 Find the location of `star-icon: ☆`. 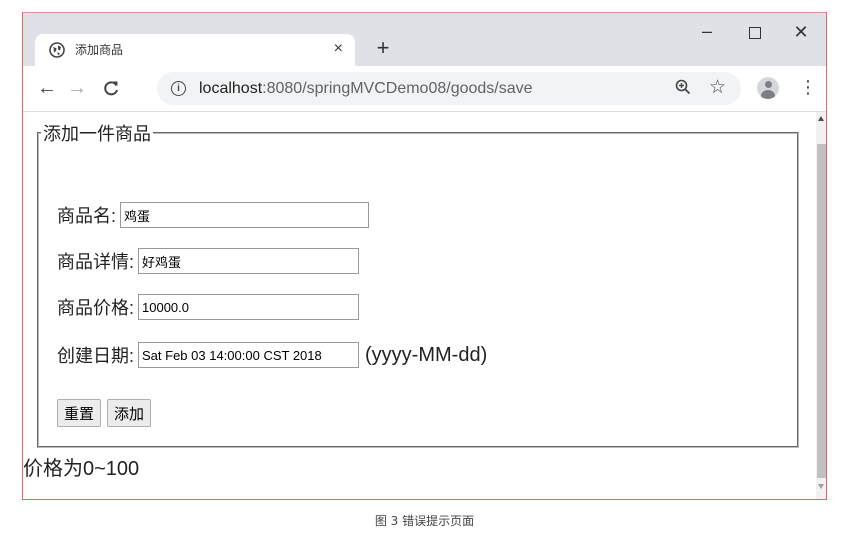

star-icon: ☆ is located at coordinates (717, 87).